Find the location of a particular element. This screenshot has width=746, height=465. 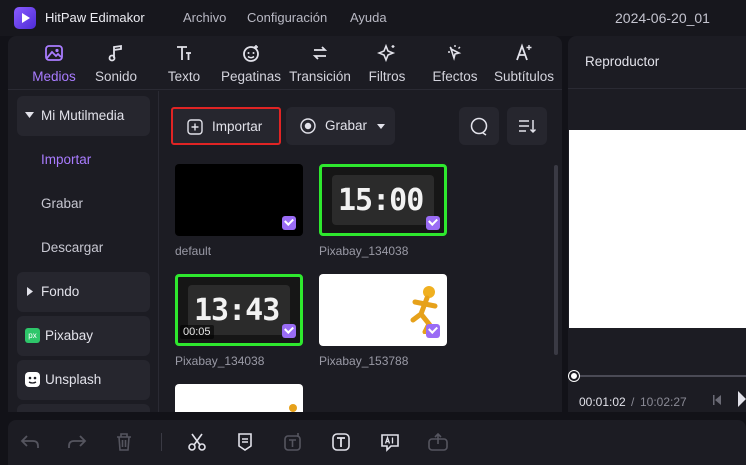

search-button is located at coordinates (479, 126).